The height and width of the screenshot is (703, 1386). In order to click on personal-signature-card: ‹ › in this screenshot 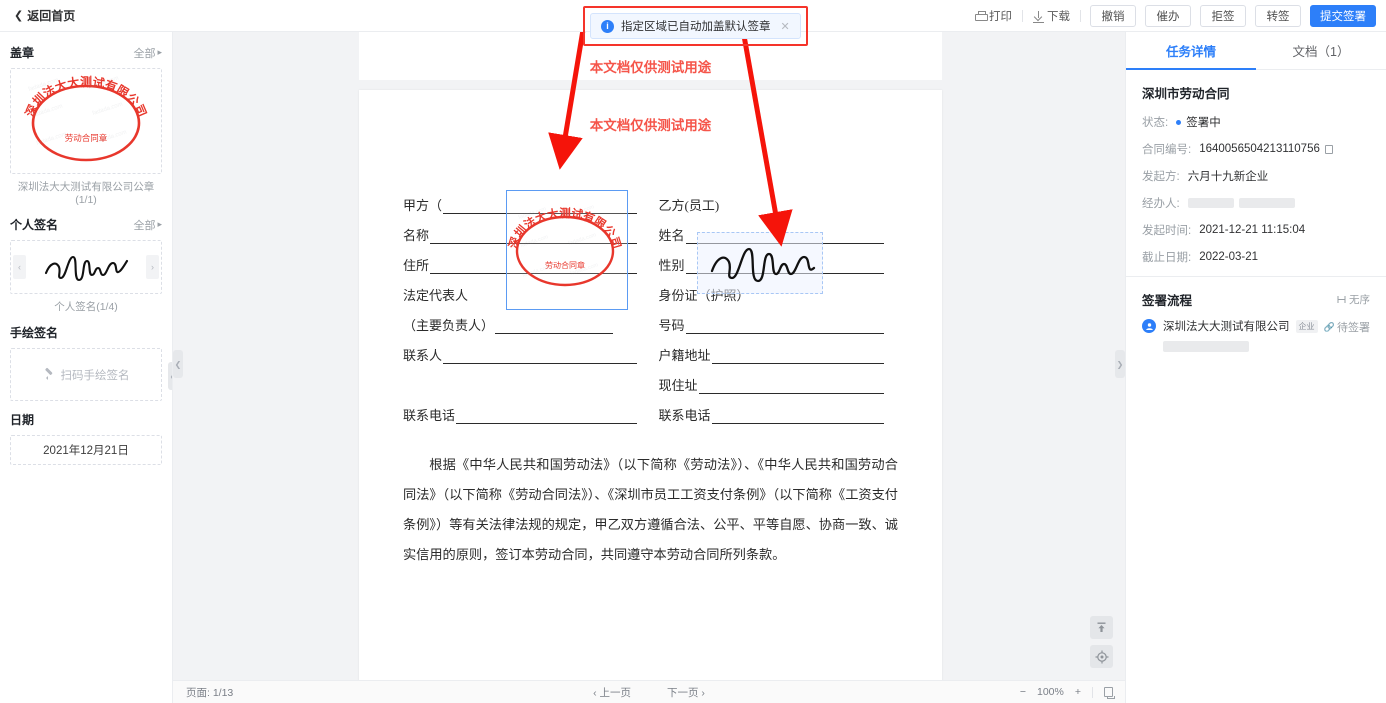, I will do `click(86, 267)`.